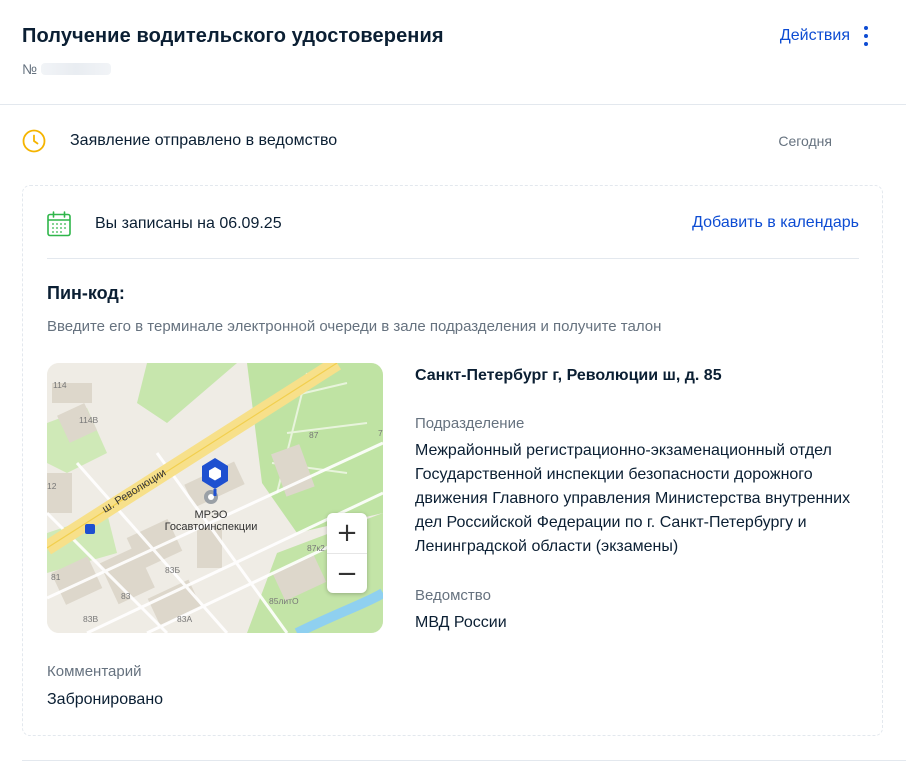  Describe the element at coordinates (866, 36) in the screenshot. I see `more-vertical-icon` at that location.